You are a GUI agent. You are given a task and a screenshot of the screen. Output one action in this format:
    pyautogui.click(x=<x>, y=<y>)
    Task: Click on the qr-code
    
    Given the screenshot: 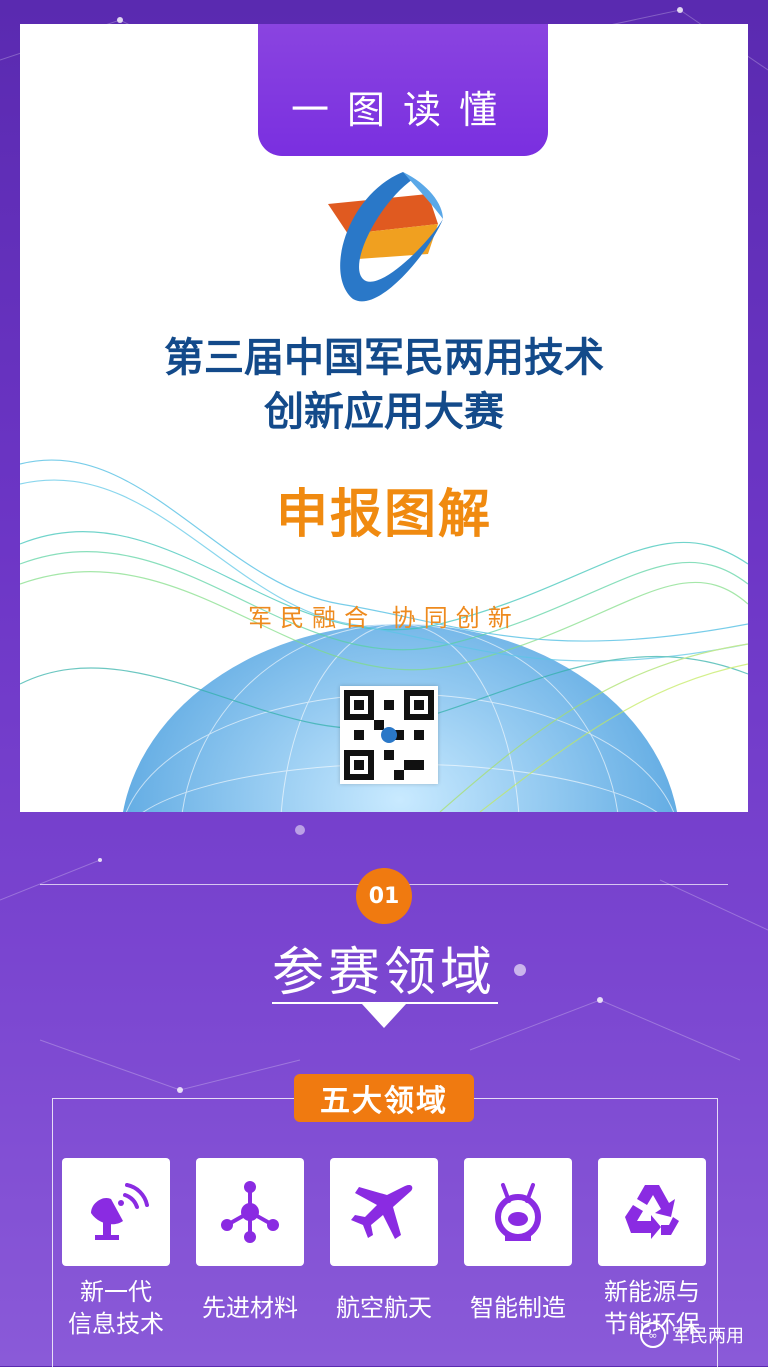 What is the action you would take?
    pyautogui.click(x=389, y=735)
    